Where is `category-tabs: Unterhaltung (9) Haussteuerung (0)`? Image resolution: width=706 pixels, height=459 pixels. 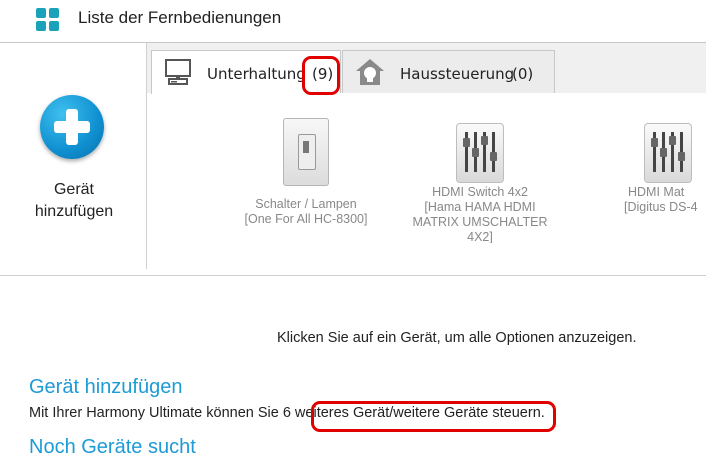 category-tabs: Unterhaltung (9) Haussteuerung (0) is located at coordinates (426, 68).